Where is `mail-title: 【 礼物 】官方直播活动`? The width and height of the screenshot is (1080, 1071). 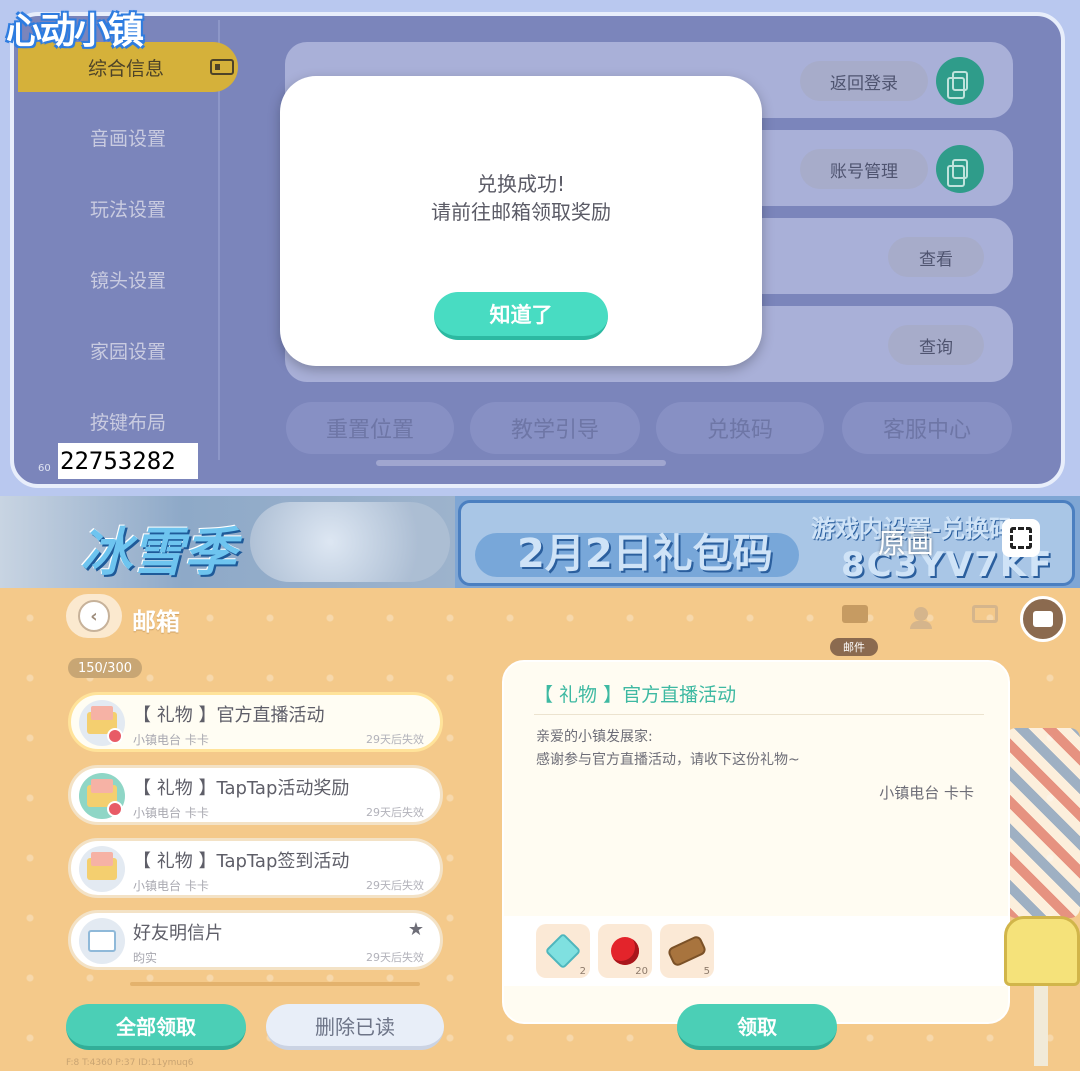 mail-title: 【 礼物 】官方直播活动 is located at coordinates (229, 715).